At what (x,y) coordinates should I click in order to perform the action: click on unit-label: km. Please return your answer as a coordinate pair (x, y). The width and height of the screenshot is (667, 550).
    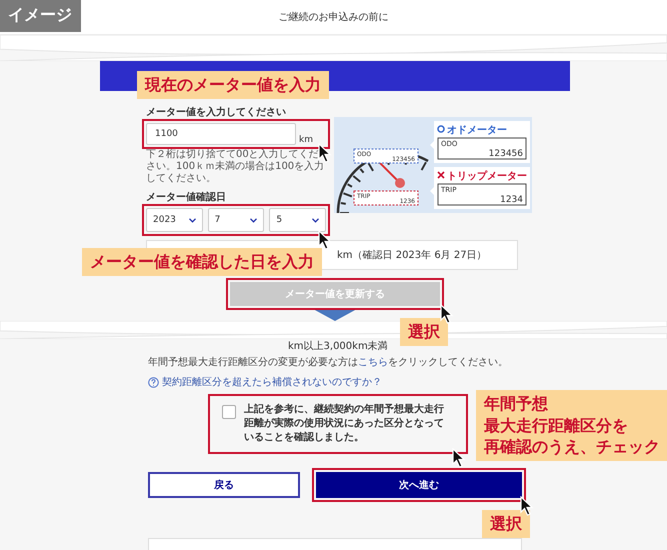
    Looking at the image, I should click on (306, 140).